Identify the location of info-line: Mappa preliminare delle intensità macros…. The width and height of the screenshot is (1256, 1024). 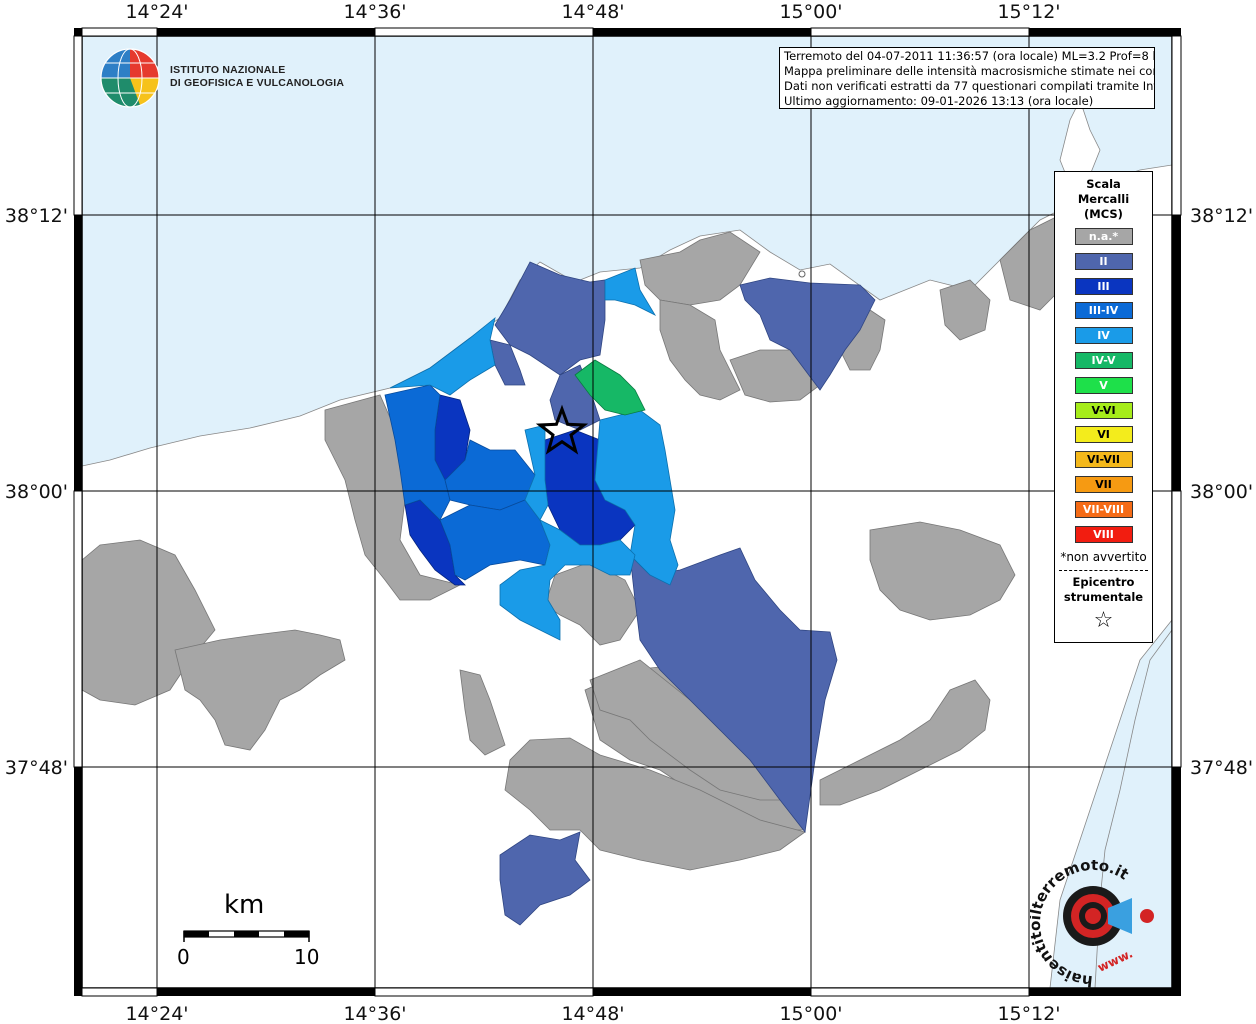
(969, 71).